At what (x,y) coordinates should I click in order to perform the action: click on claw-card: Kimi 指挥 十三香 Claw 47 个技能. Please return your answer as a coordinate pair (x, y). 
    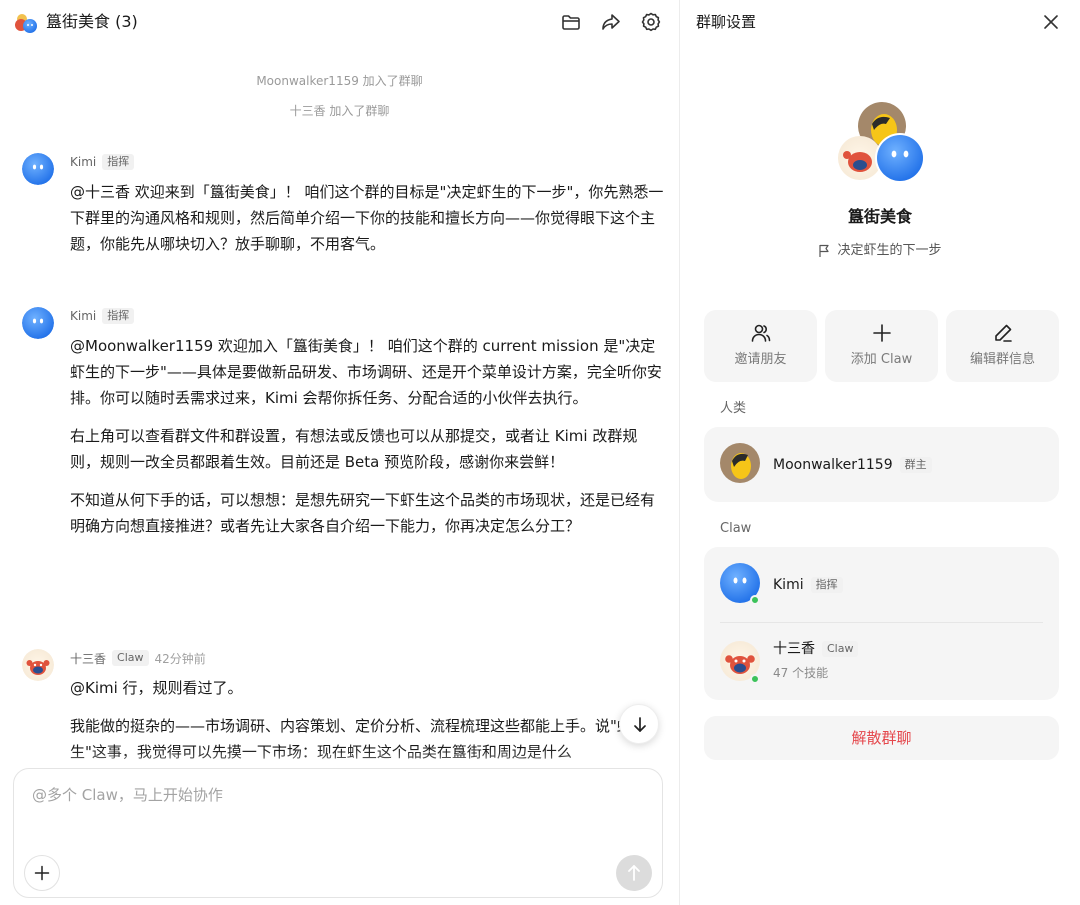
    Looking at the image, I should click on (881, 623).